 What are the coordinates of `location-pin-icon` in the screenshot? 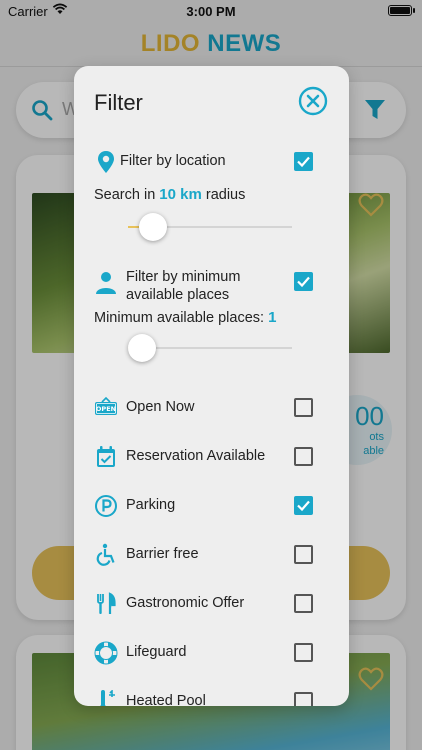 It's located at (106, 162).